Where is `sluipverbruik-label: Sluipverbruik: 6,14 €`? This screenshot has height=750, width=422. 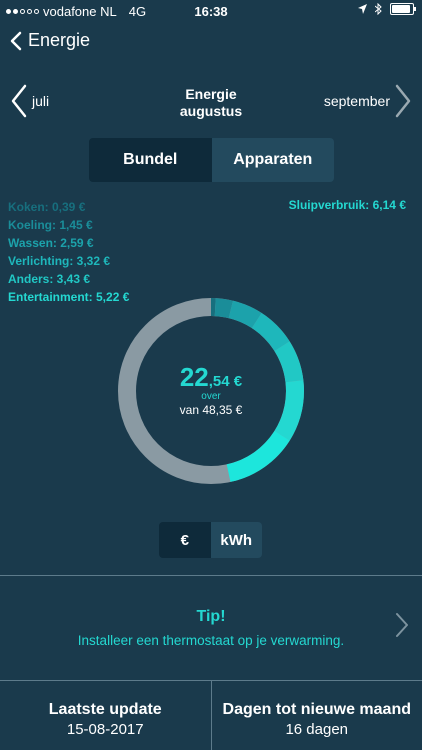
sluipverbruik-label: Sluipverbruik: 6,14 € is located at coordinates (347, 205).